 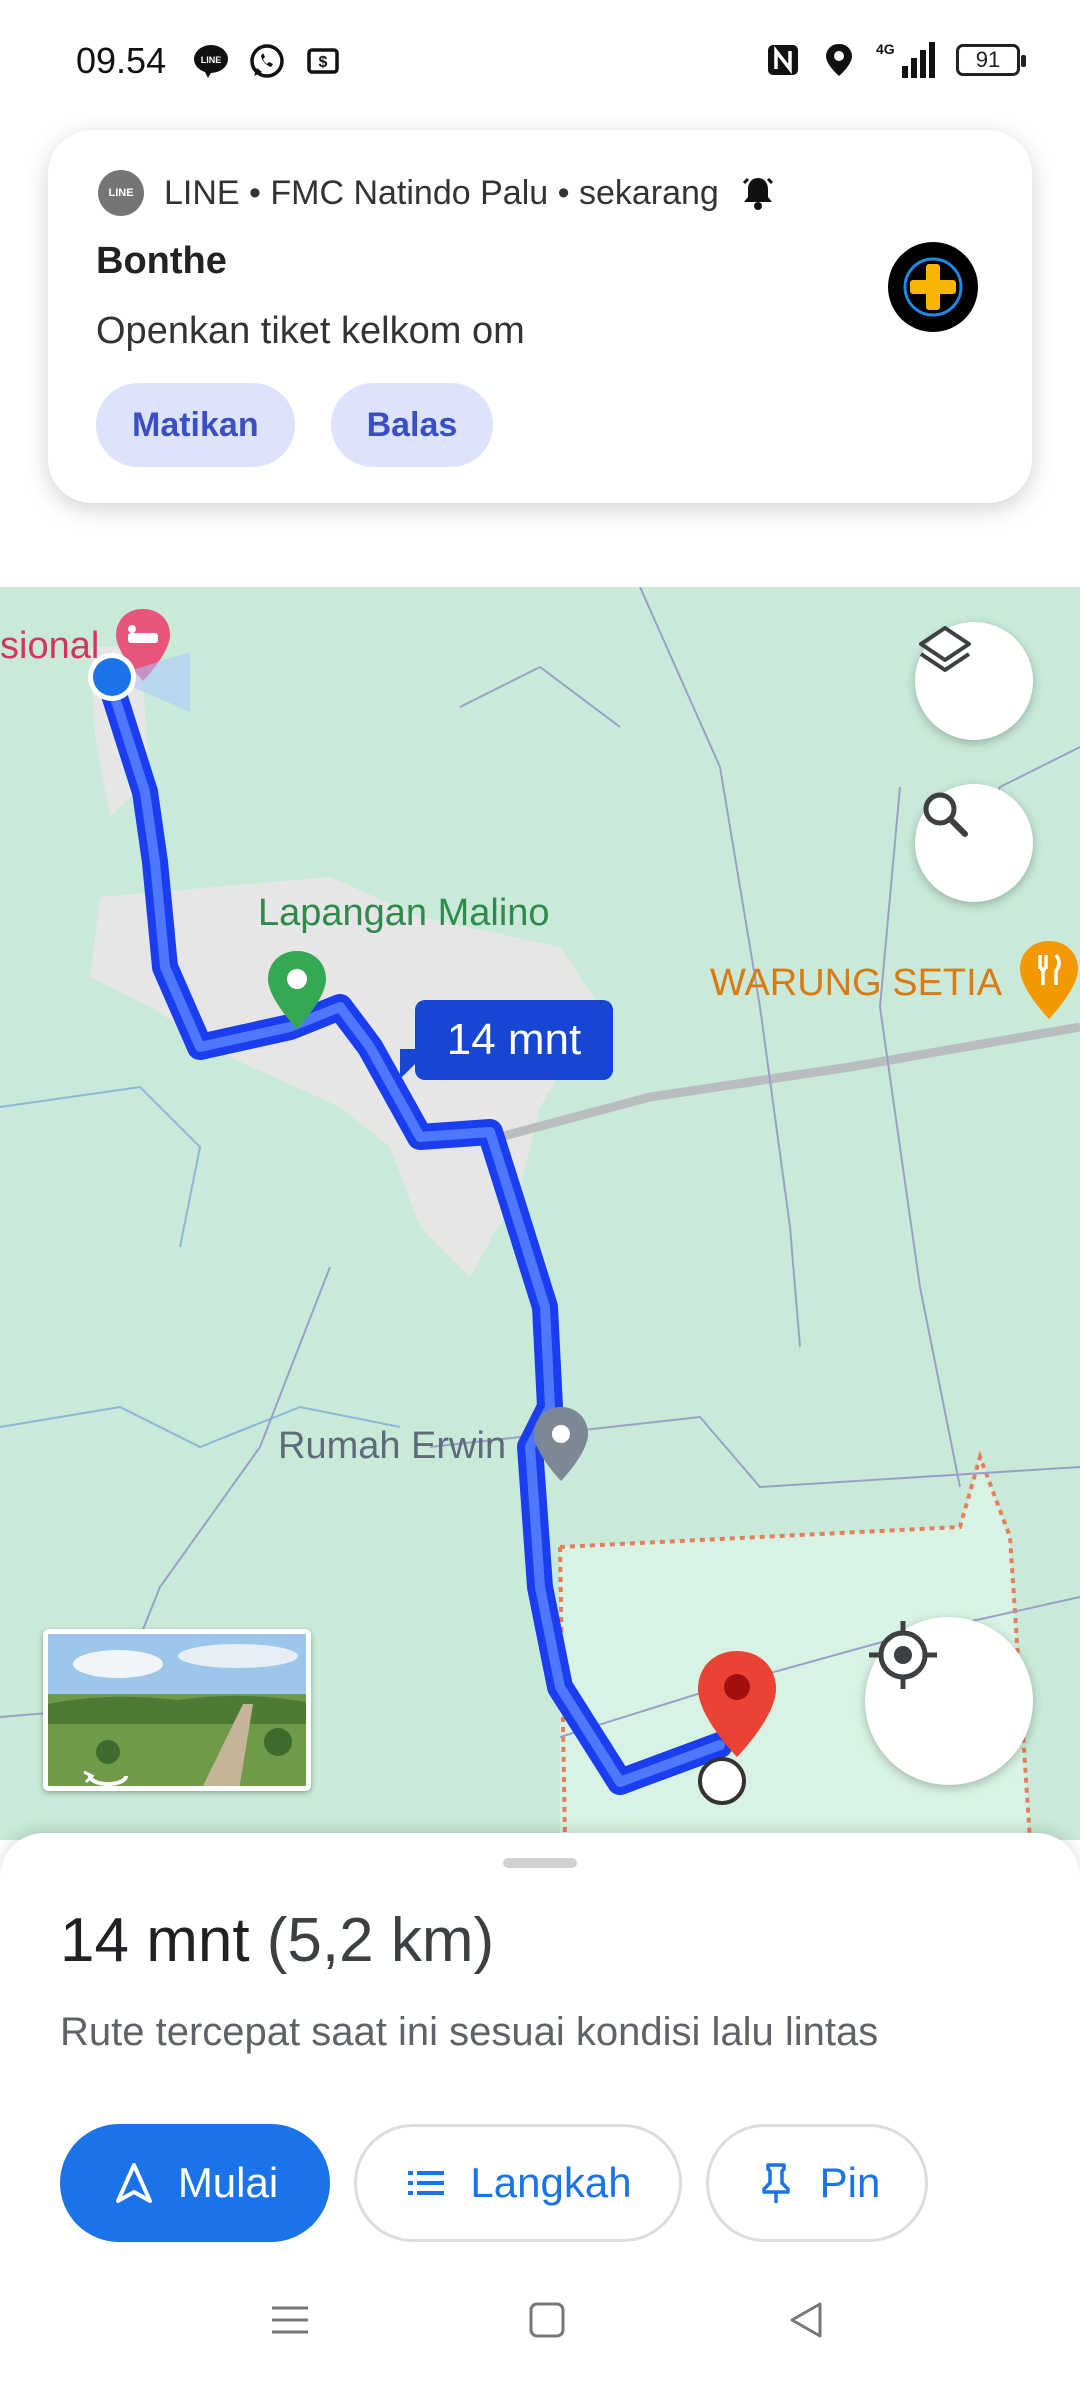 What do you see at coordinates (161, 261) in the screenshot?
I see `notification-sender: Bonthe` at bounding box center [161, 261].